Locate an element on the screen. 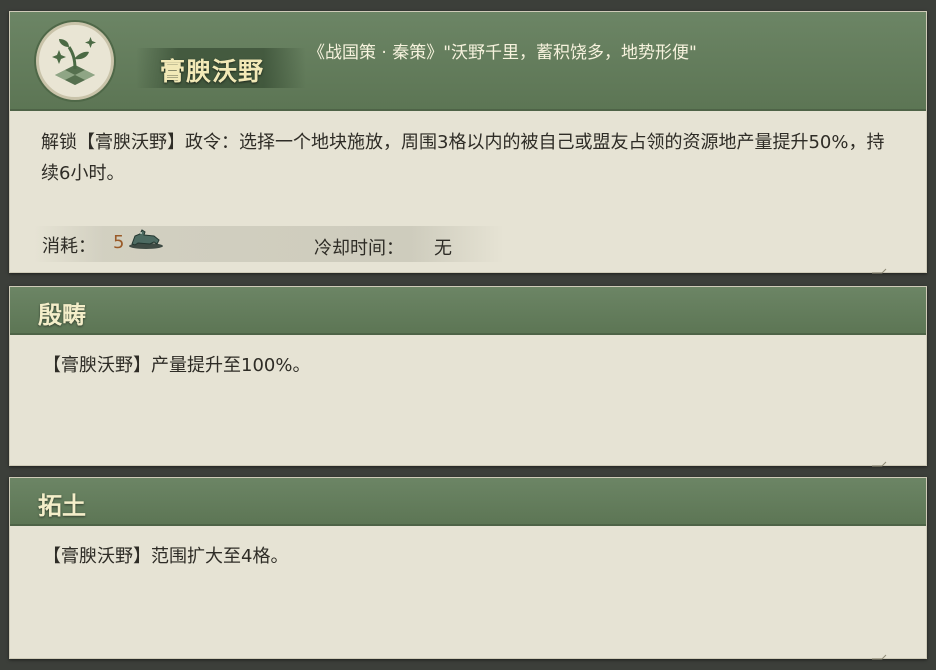 This screenshot has width=936, height=670. skill-name: 膏腴沃野 is located at coordinates (212, 71).